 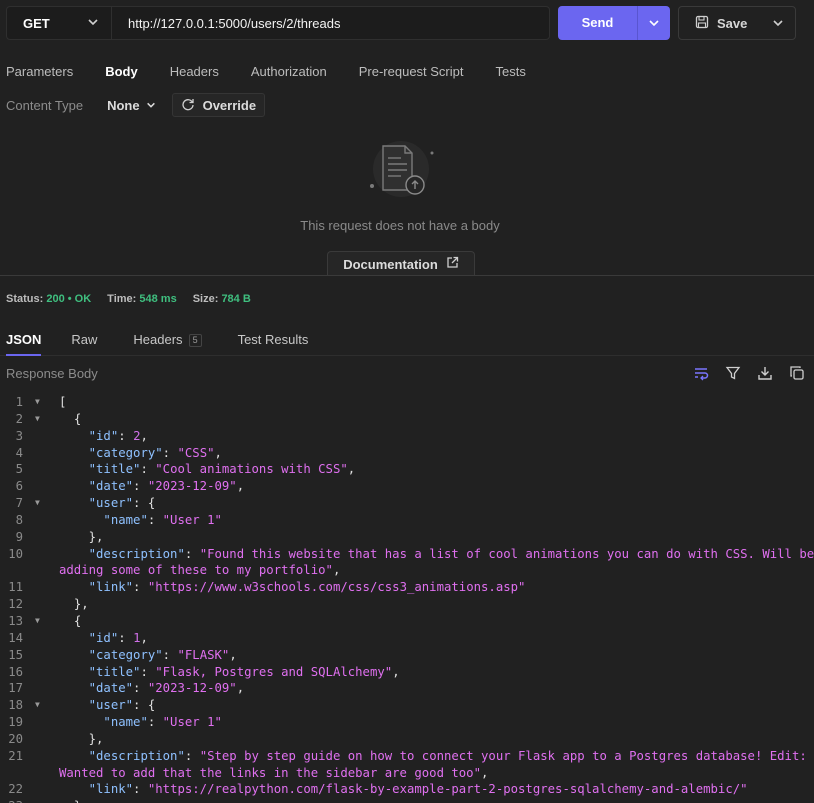 I want to click on tab-body: Body, so click(x=121, y=72).